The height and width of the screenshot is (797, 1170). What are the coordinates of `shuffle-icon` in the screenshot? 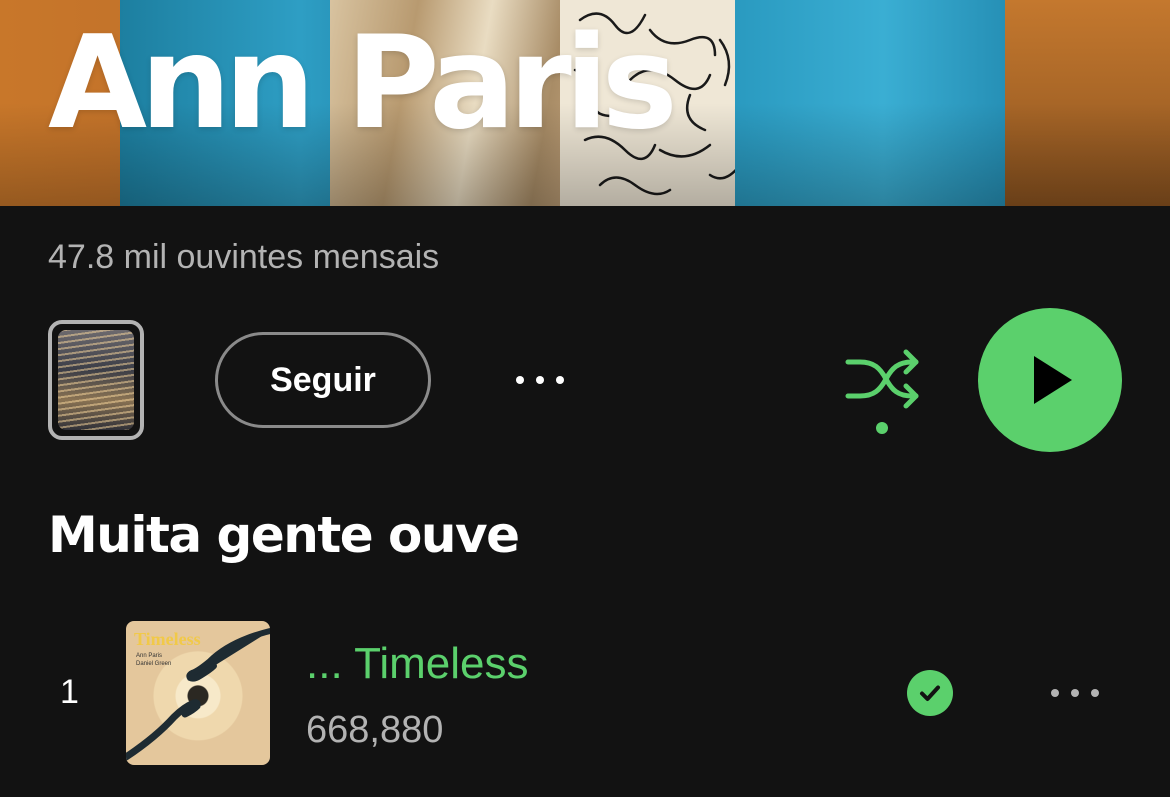 It's located at (882, 391).